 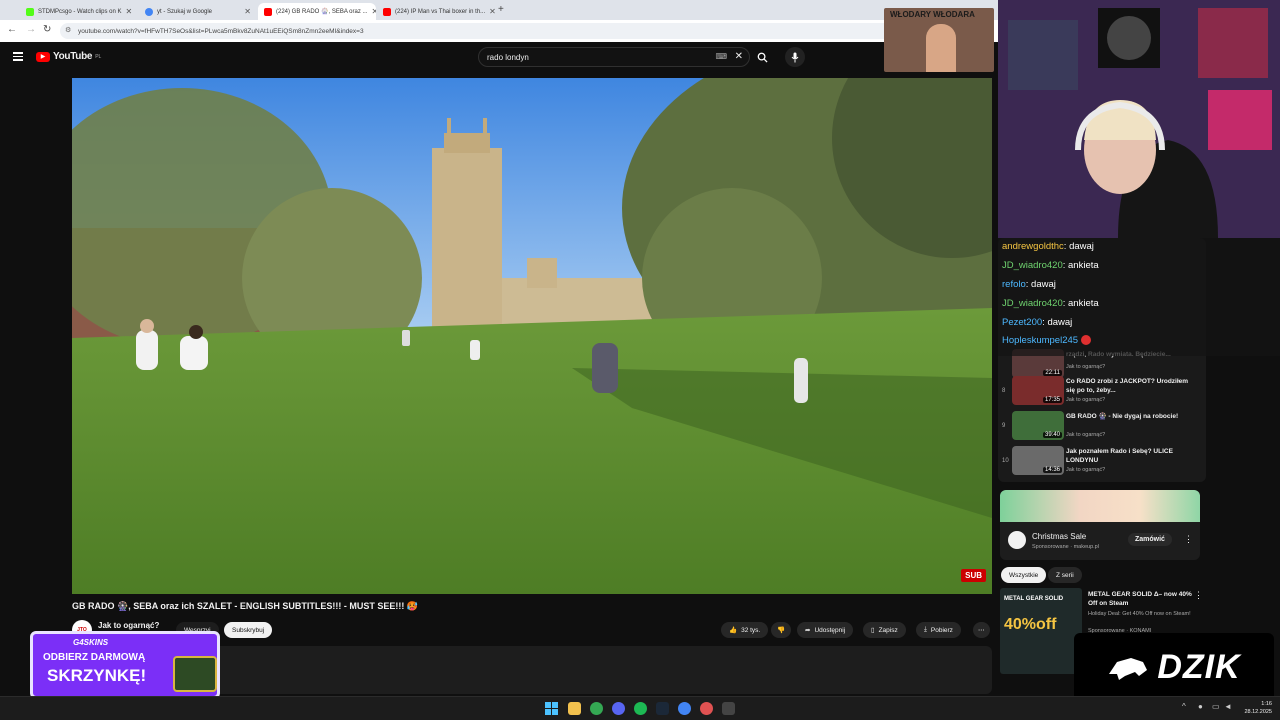 I want to click on chat-message: andrewgoldthc: dawaj, so click(x=1048, y=246).